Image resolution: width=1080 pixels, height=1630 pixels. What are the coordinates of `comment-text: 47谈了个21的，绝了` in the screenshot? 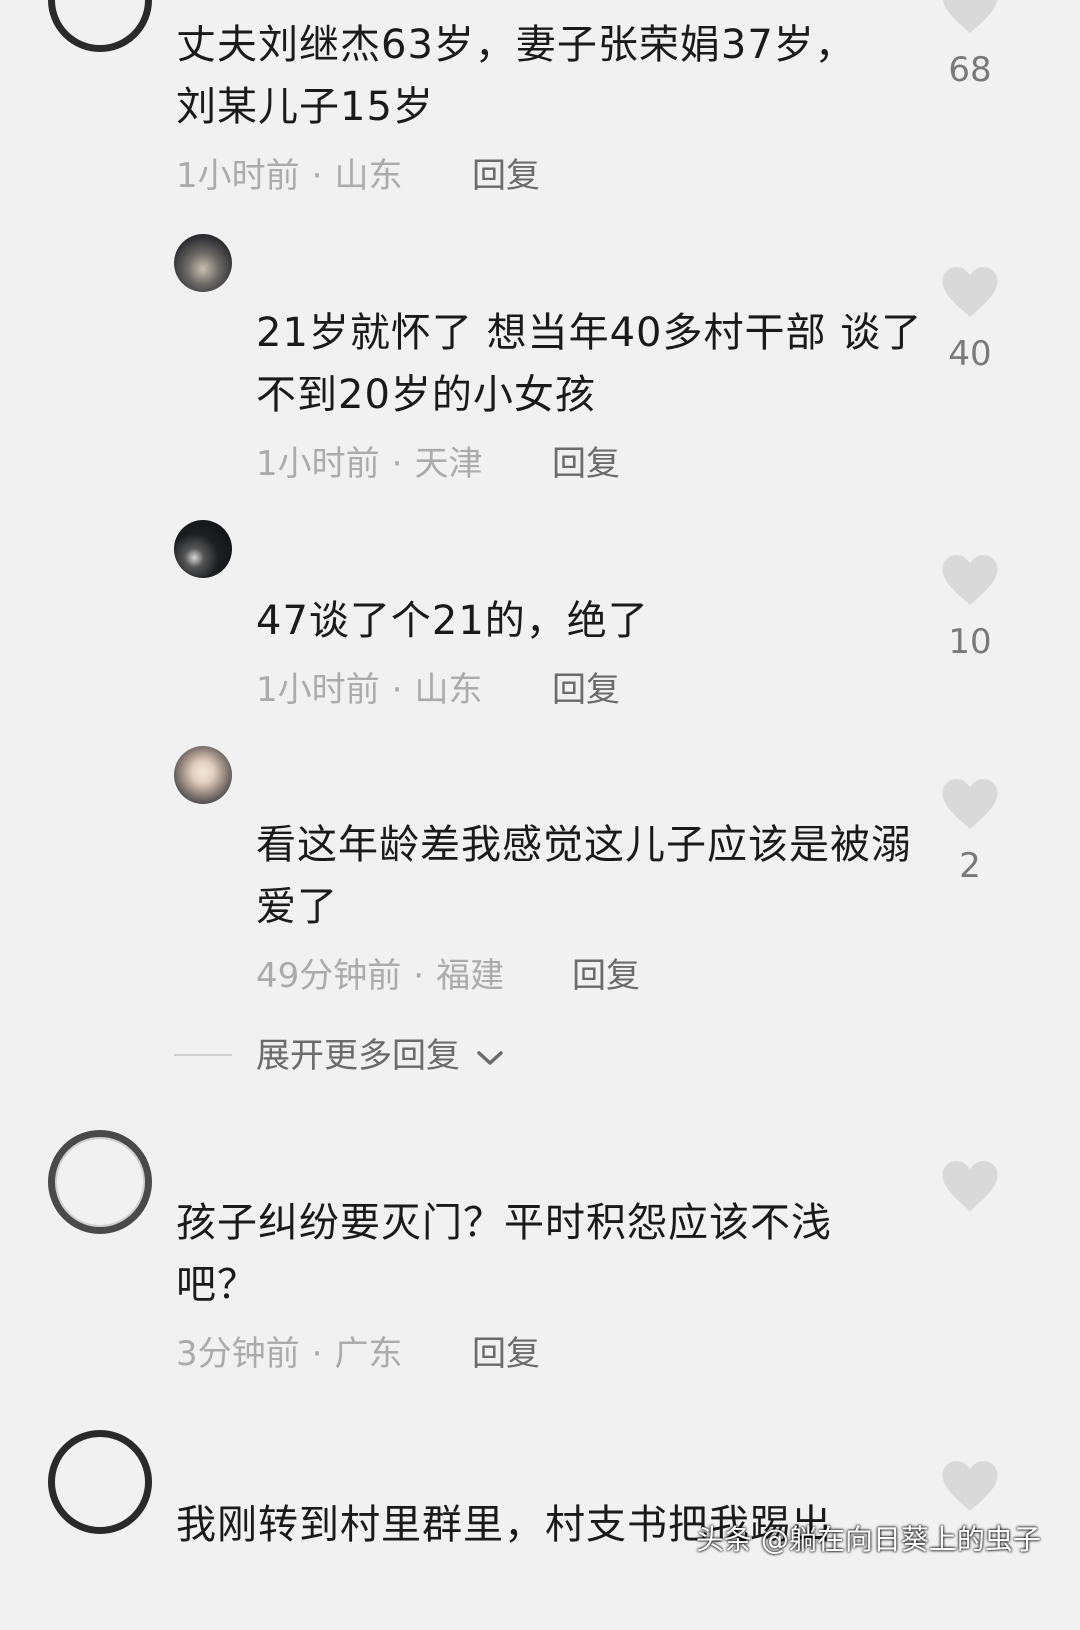 It's located at (452, 621).